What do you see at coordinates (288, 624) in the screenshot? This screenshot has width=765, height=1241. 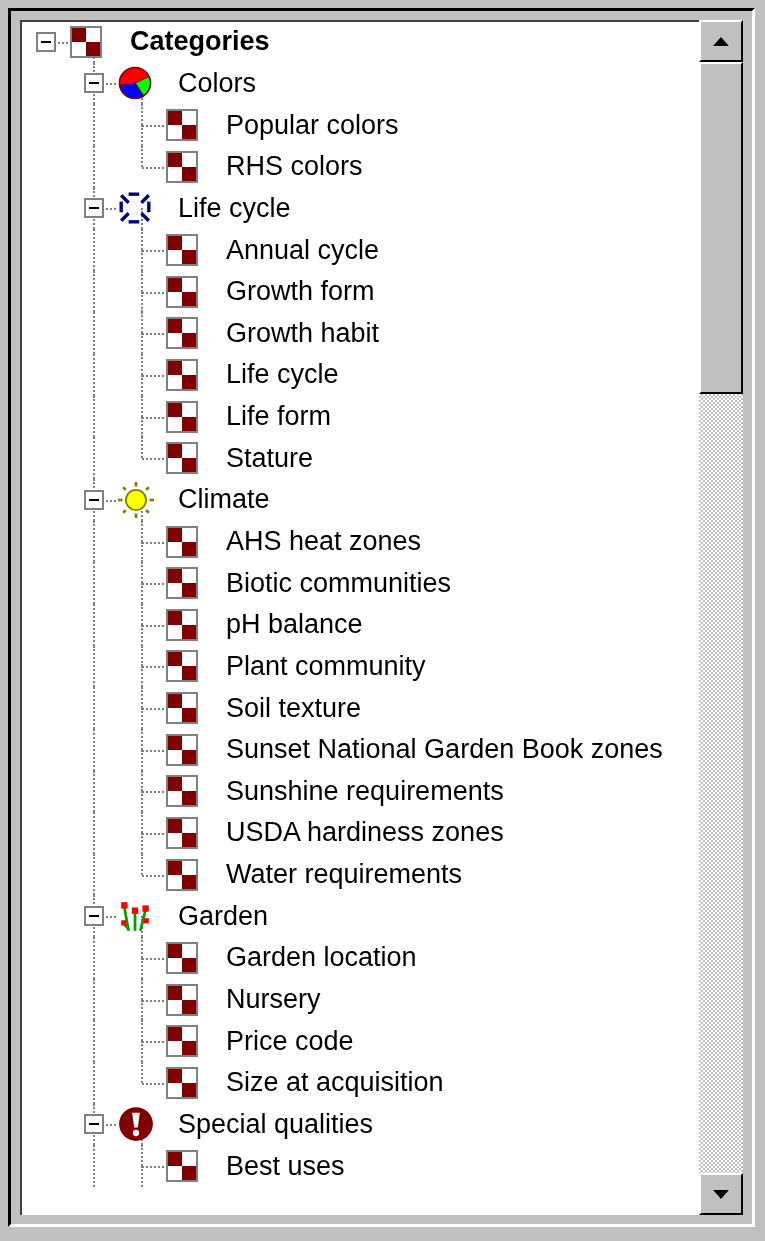 I see `tree-item-label: pH balance` at bounding box center [288, 624].